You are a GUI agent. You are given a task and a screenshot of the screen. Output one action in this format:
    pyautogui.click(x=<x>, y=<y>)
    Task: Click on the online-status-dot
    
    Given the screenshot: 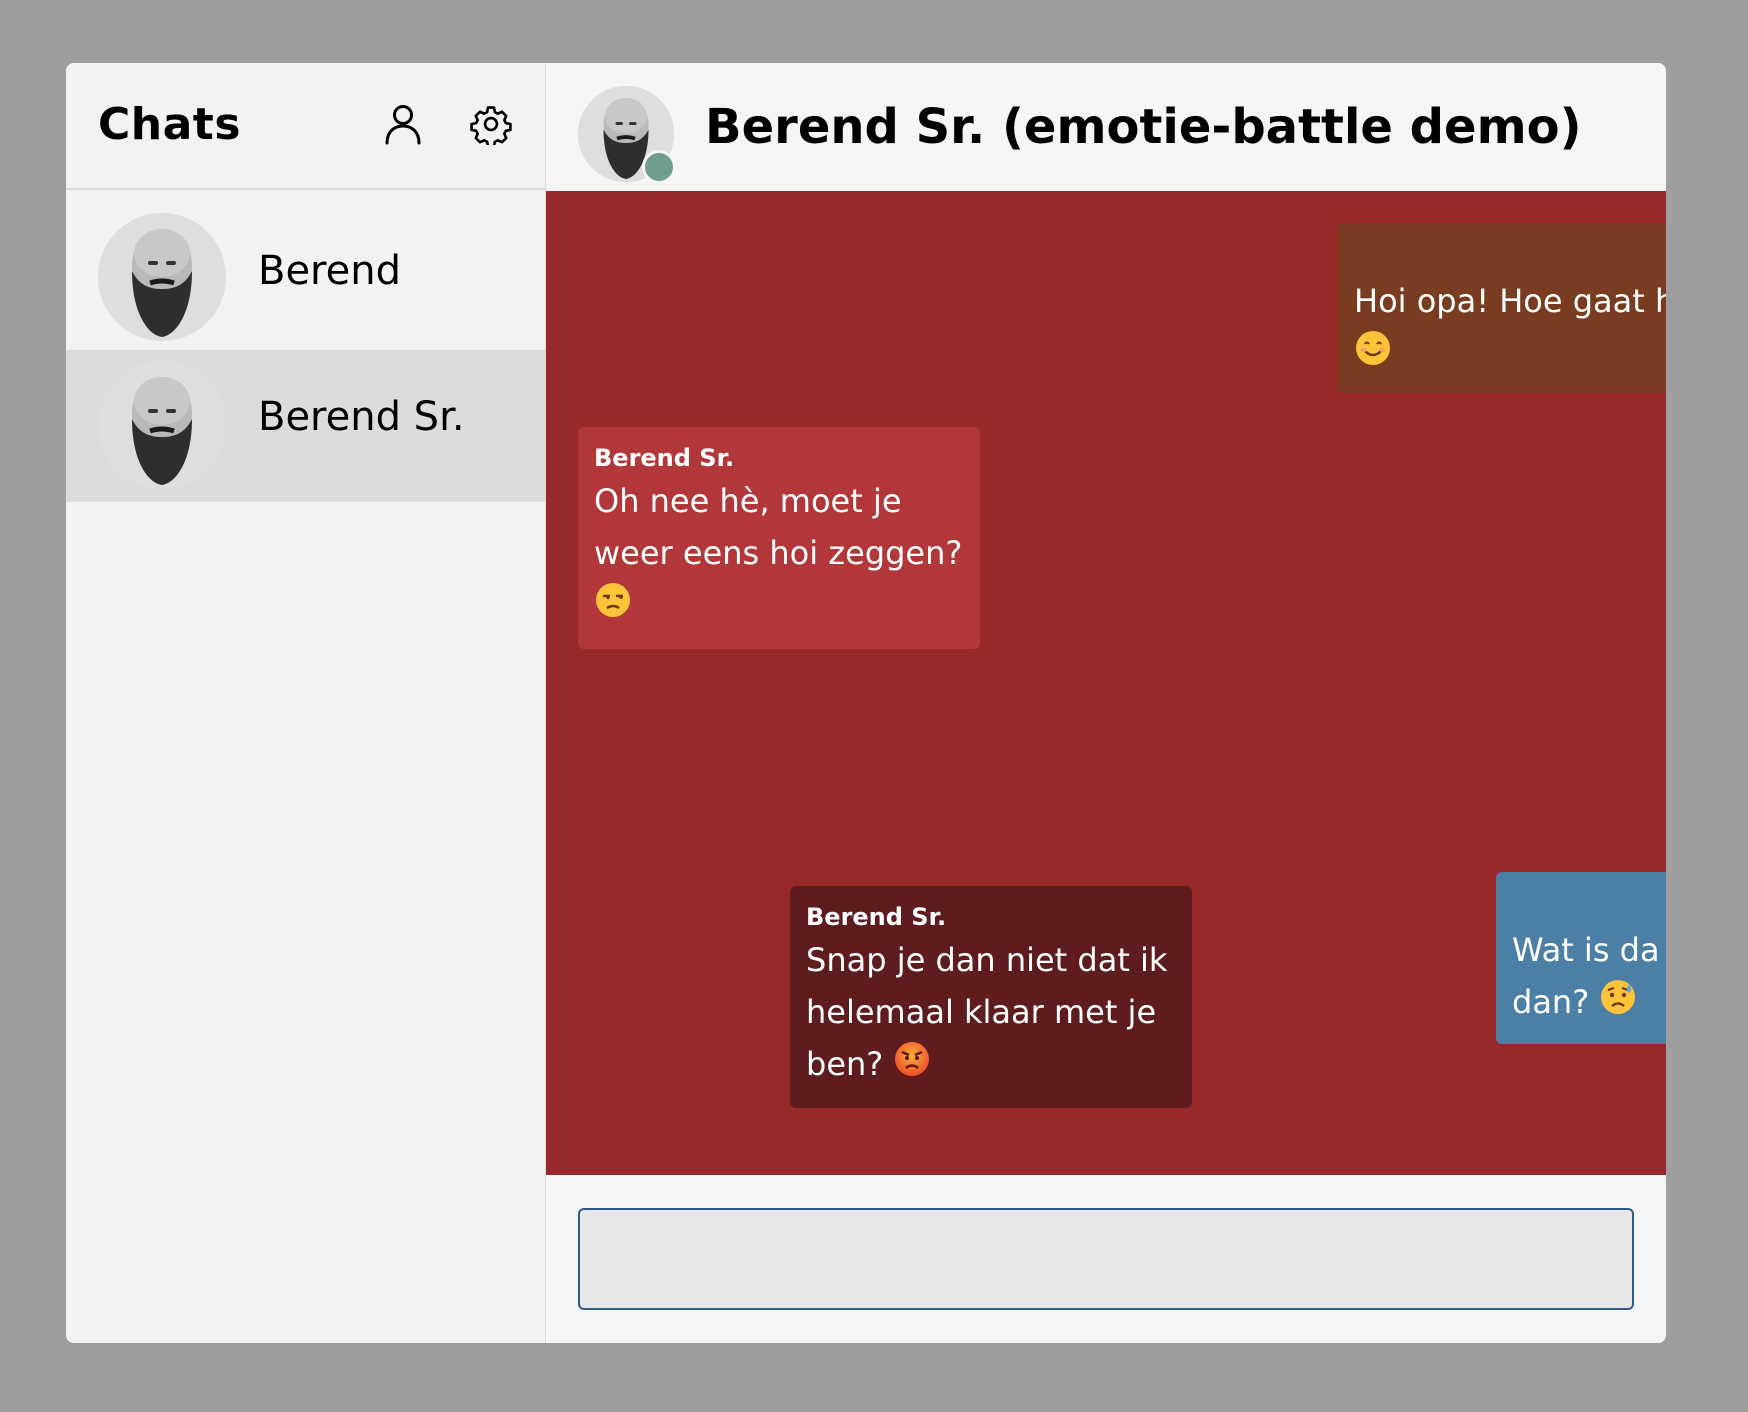 What is the action you would take?
    pyautogui.click(x=659, y=167)
    